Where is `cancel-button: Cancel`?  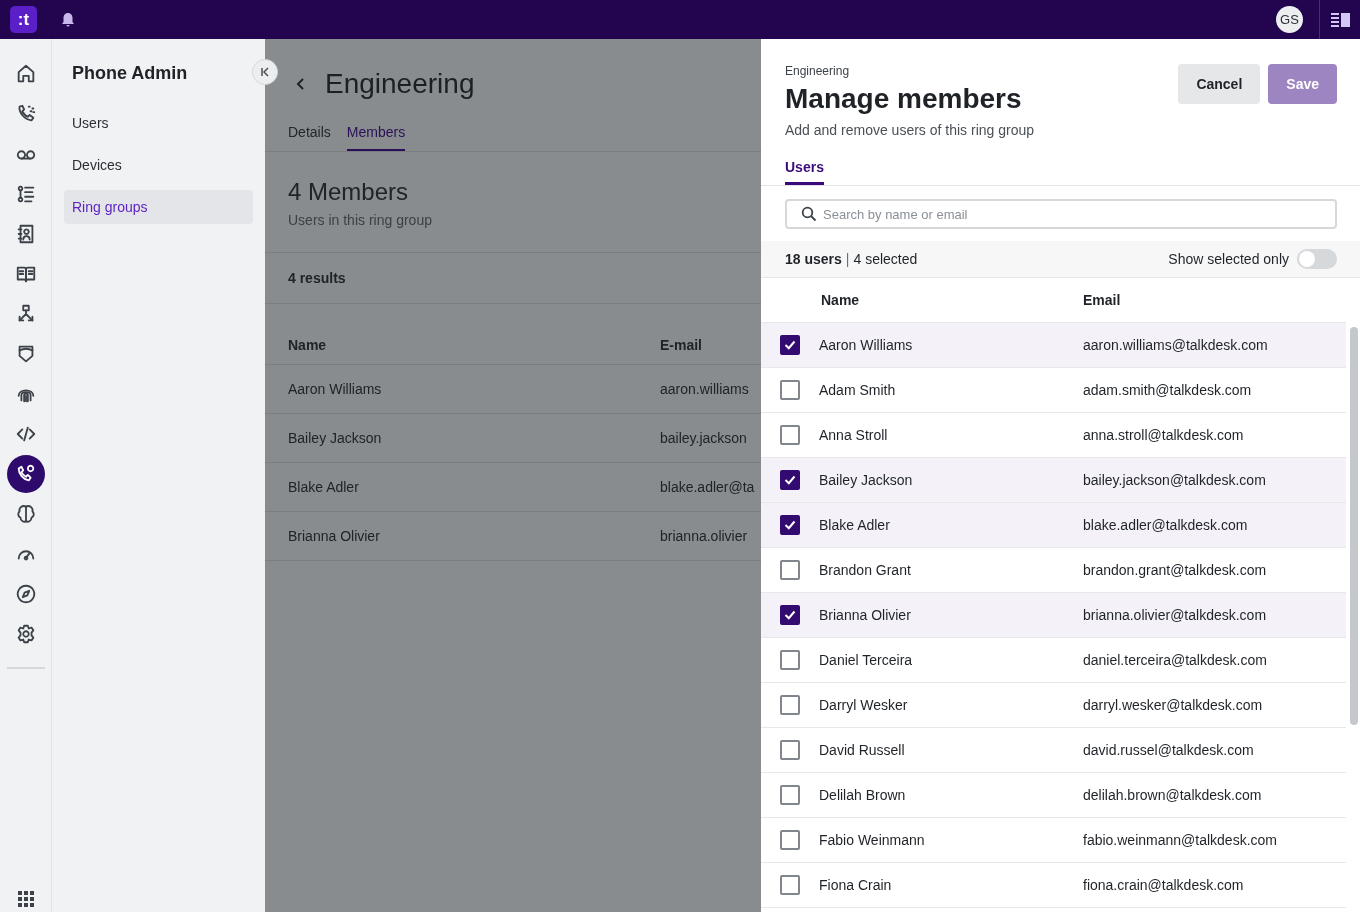
cancel-button: Cancel is located at coordinates (1219, 84).